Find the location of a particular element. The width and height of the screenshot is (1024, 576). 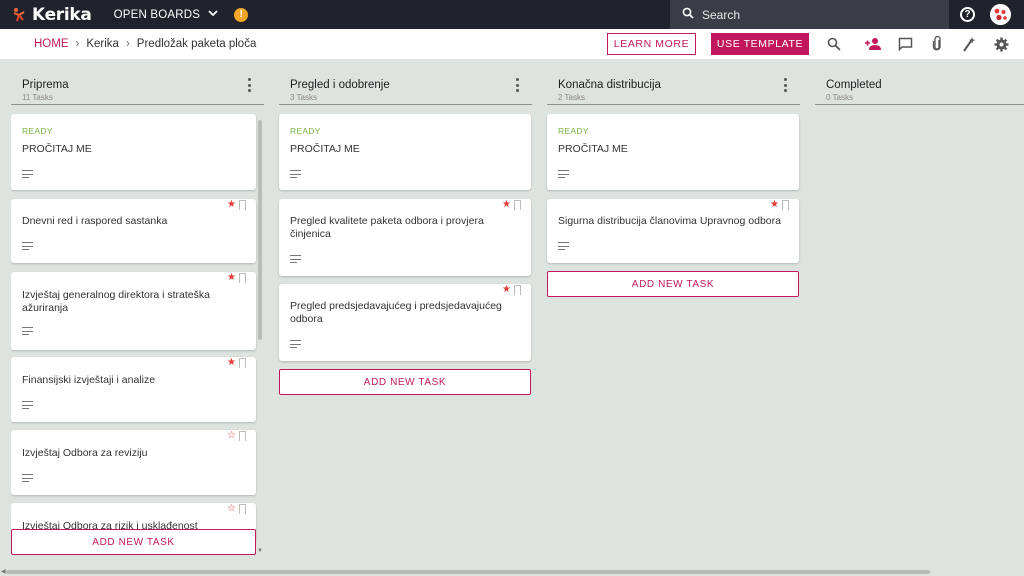

add-person-icon is located at coordinates (873, 44).